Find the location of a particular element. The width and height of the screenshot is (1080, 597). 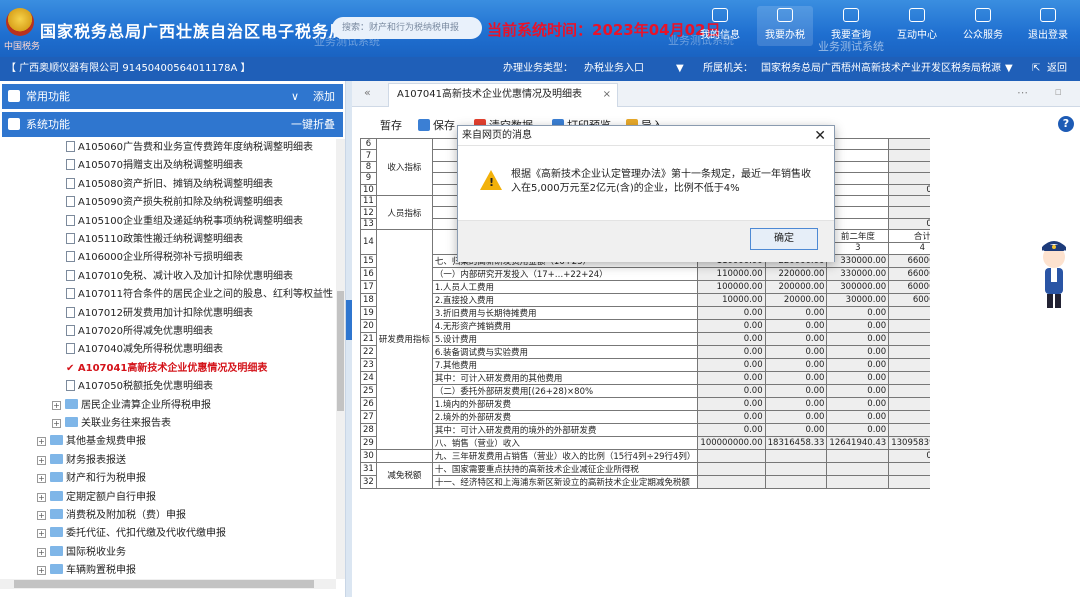

cell-prior-two-year: 12641940.43 is located at coordinates (858, 442).